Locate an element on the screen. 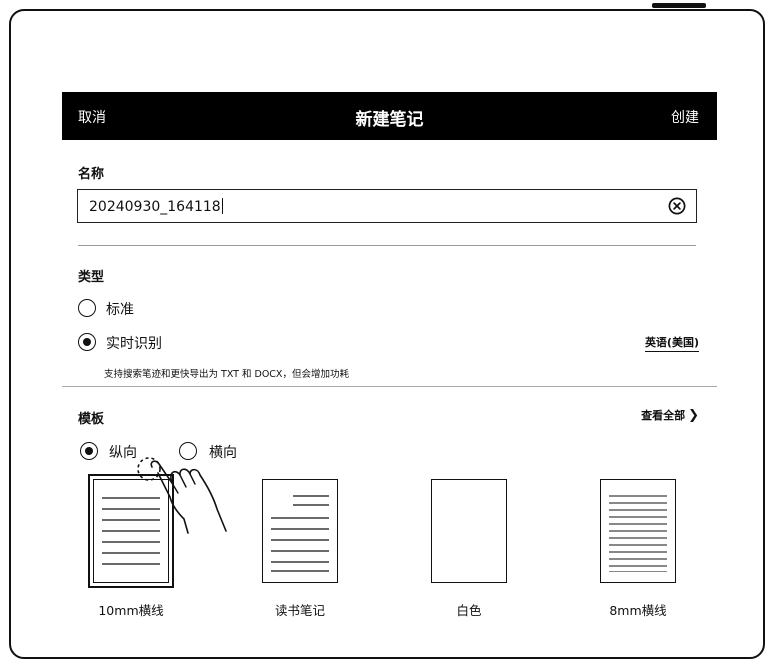 The height and width of the screenshot is (659, 771). template-reading-notes is located at coordinates (300, 531).